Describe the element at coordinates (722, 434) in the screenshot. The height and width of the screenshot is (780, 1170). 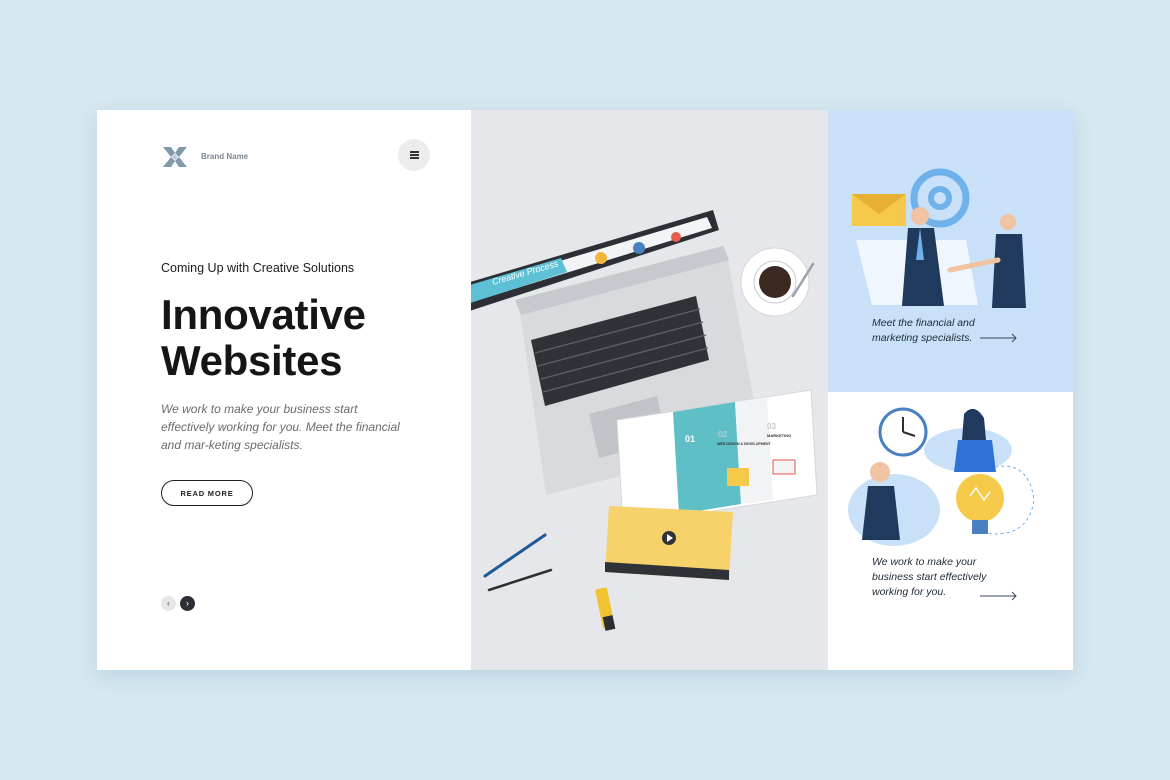
I see `brochure-section2-num: 02` at that location.